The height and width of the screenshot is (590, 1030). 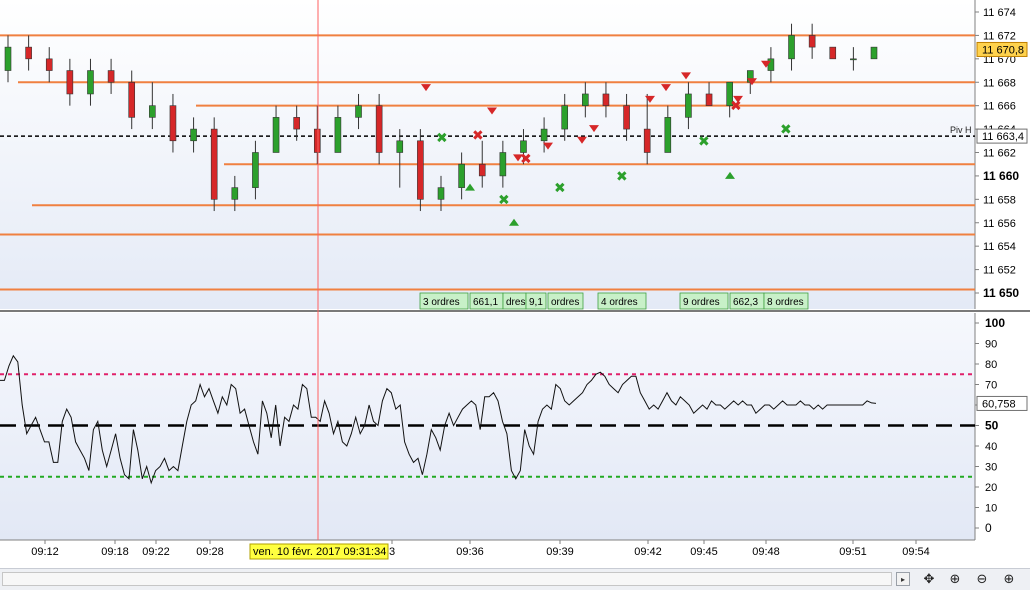 What do you see at coordinates (1001, 293) in the screenshot?
I see `price-tick-label: 11 650` at bounding box center [1001, 293].